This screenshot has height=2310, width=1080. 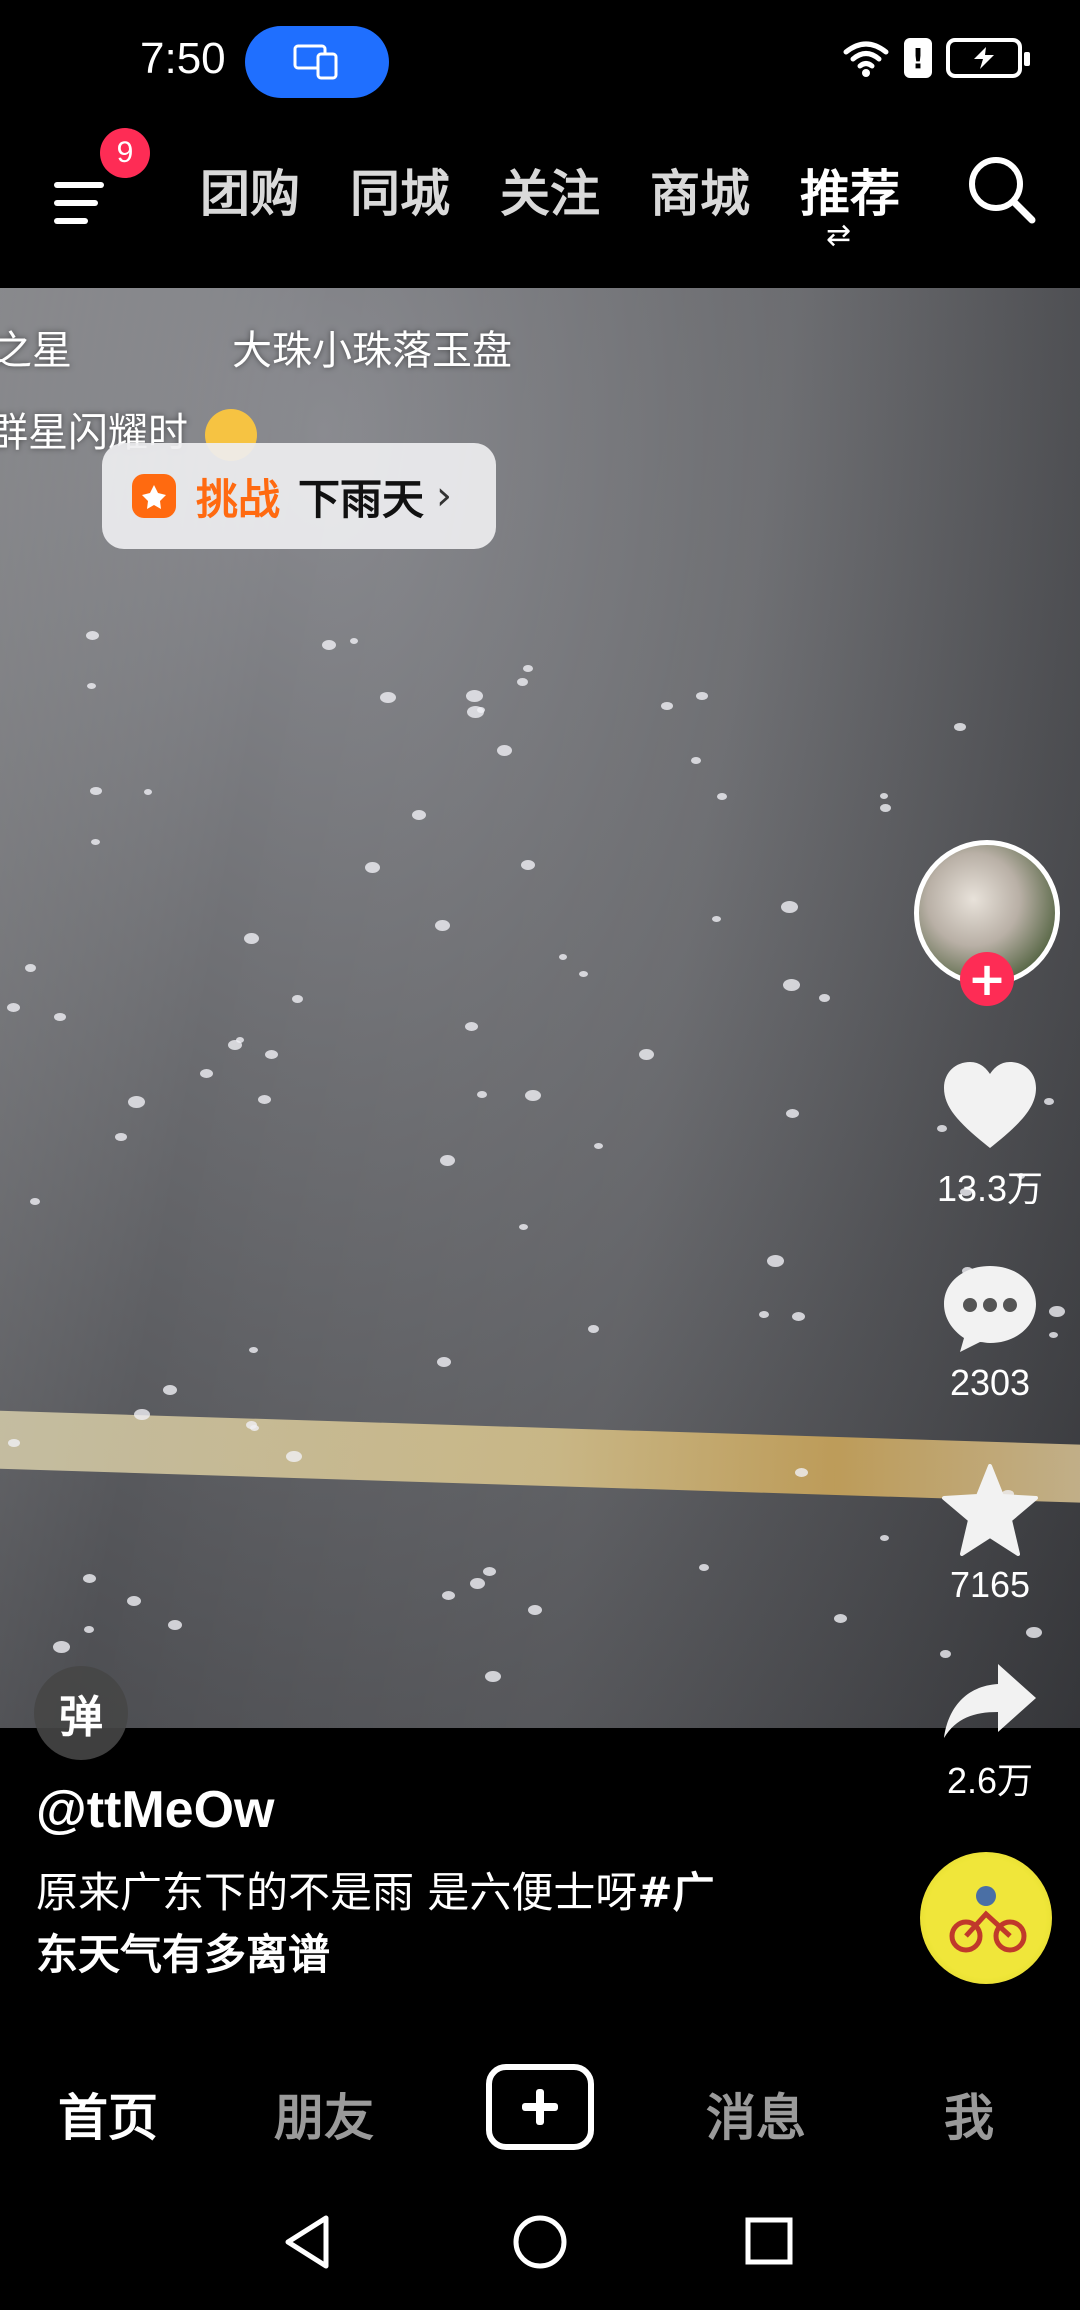 I want to click on system-nav-bar, so click(x=540, y=2240).